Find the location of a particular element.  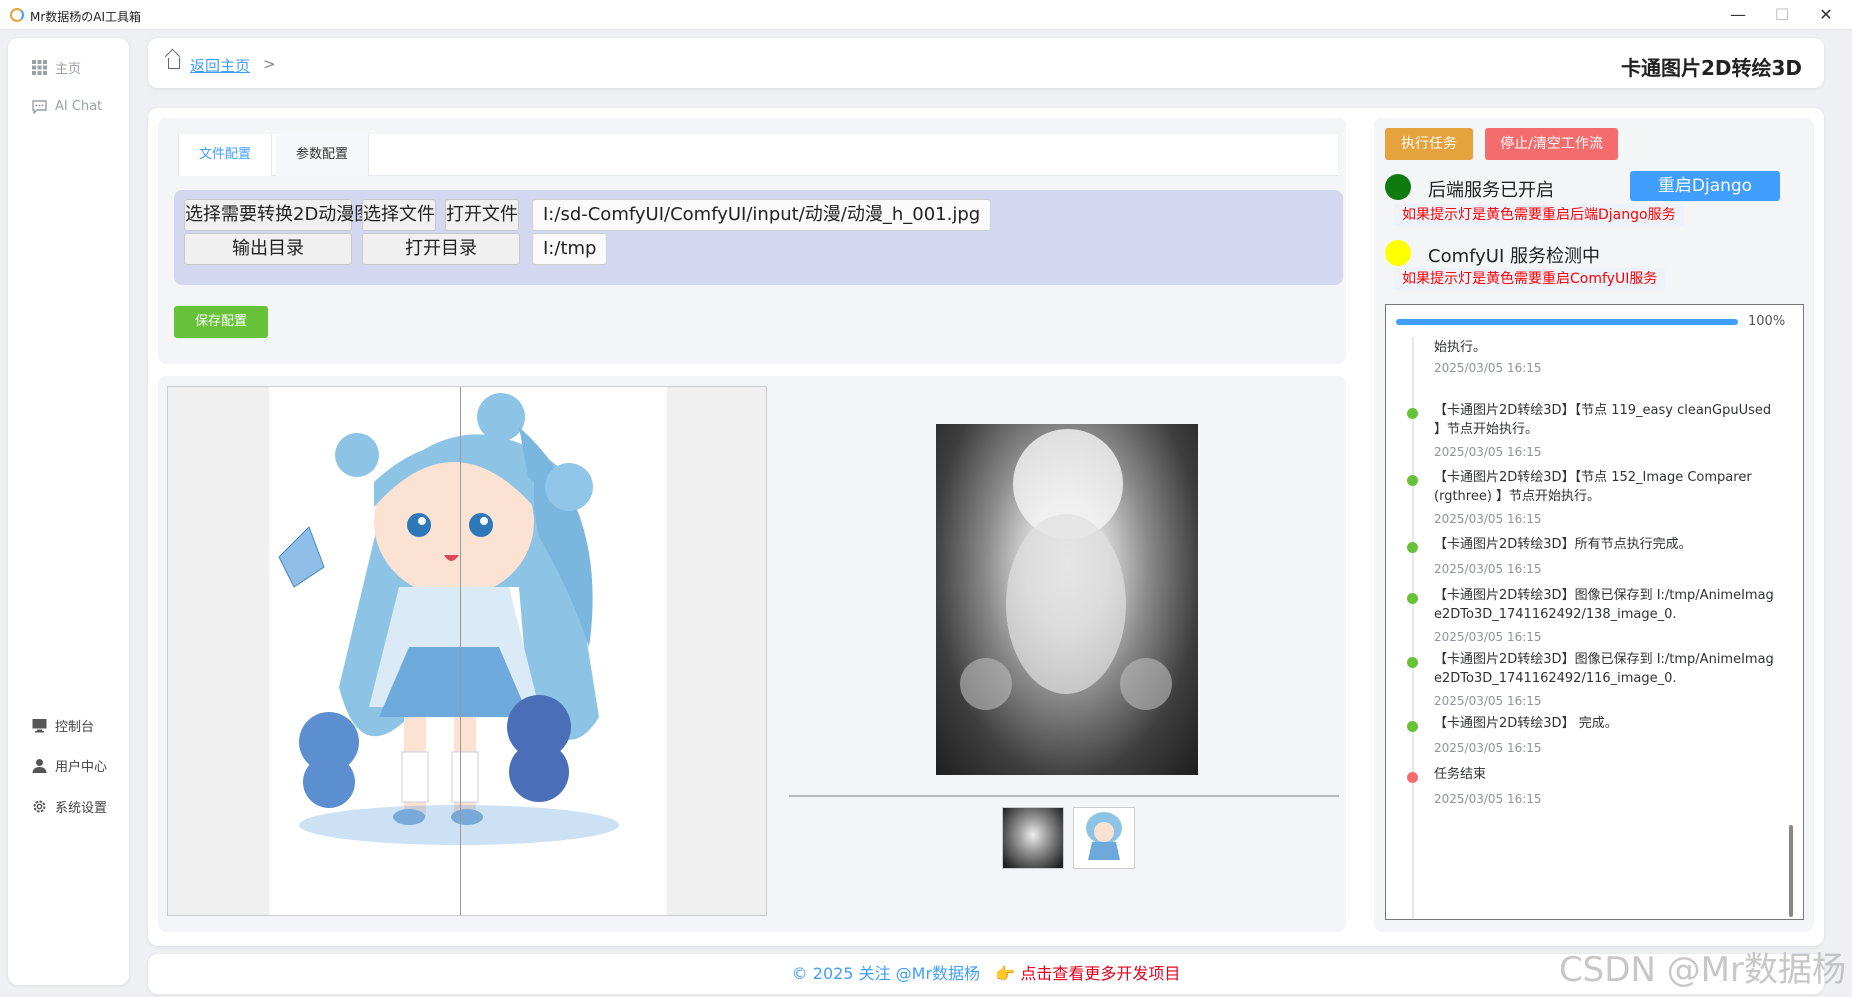

progress-bar is located at coordinates (1567, 322).